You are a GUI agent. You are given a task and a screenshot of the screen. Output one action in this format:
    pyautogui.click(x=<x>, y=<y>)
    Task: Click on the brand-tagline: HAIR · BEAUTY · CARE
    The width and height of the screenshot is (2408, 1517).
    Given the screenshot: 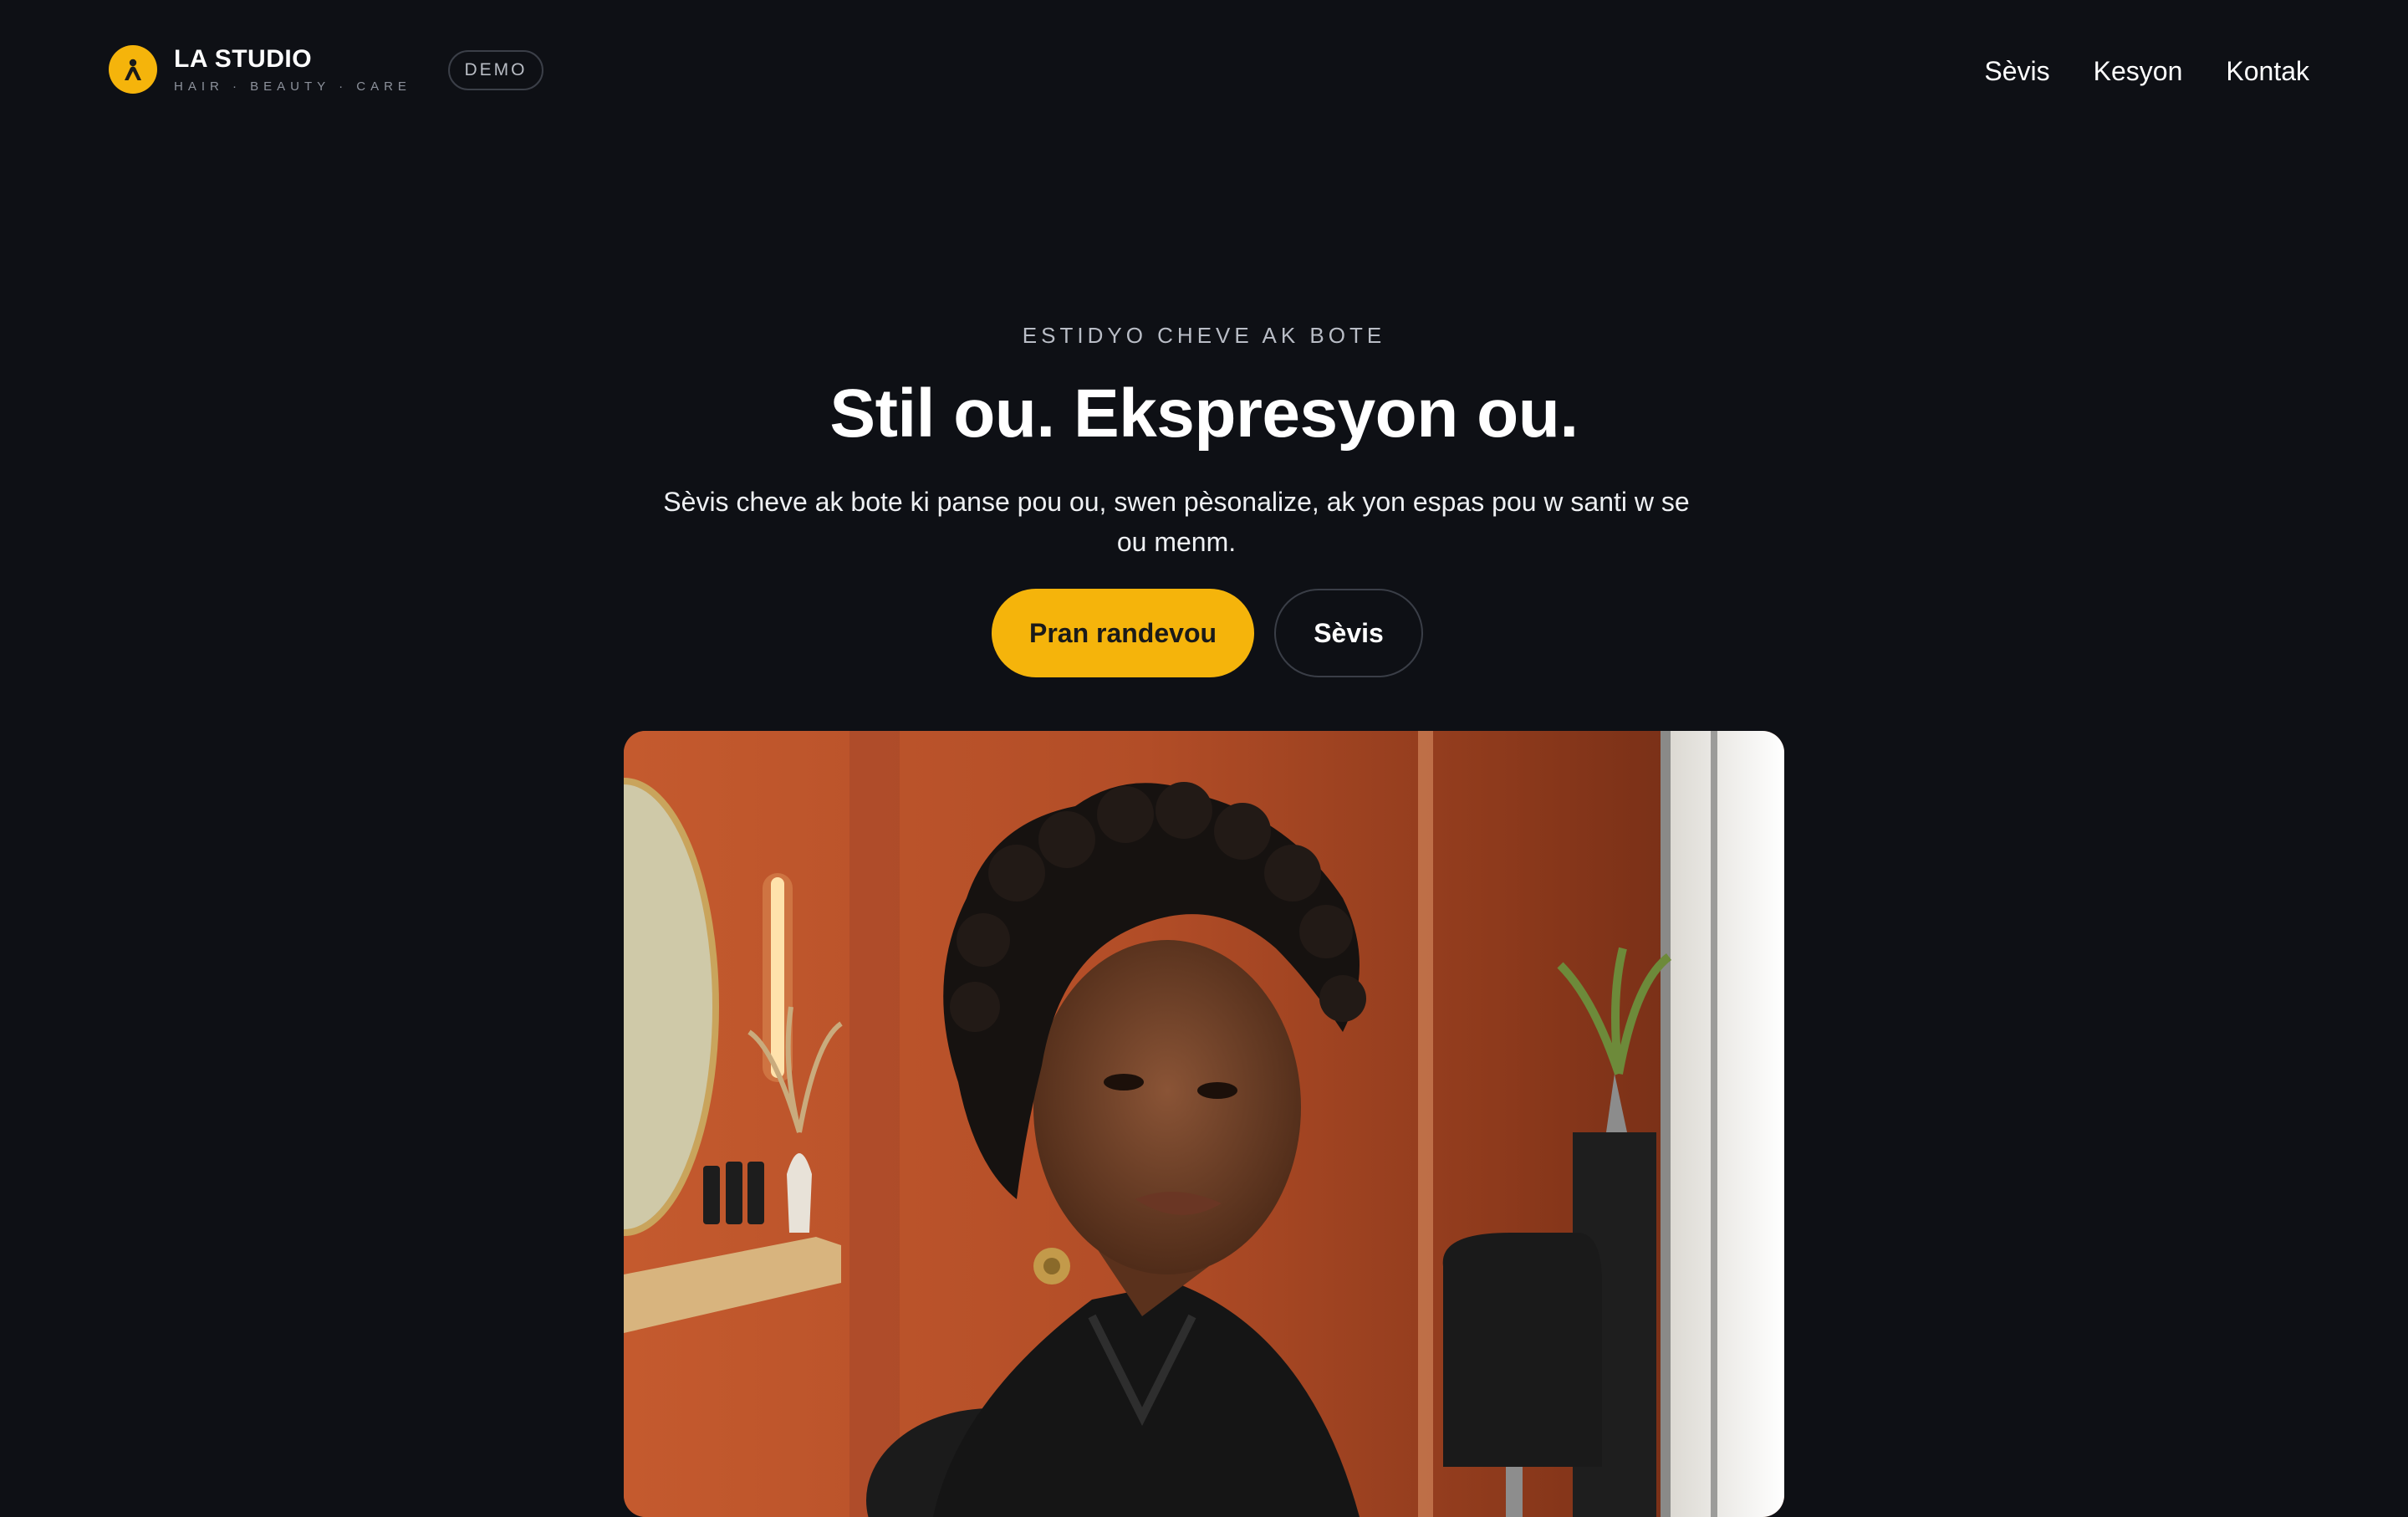 What is the action you would take?
    pyautogui.click(x=293, y=86)
    